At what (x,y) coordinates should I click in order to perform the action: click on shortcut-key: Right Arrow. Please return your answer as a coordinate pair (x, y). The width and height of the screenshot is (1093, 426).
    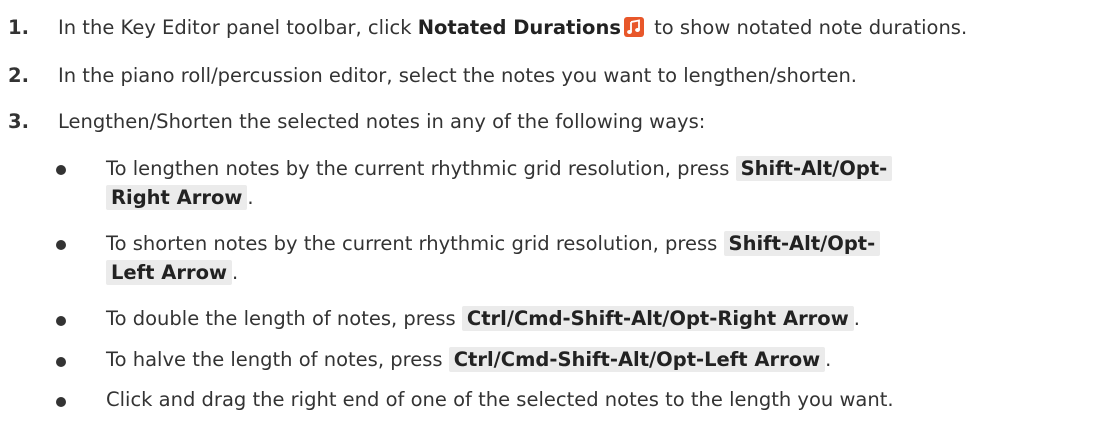
    Looking at the image, I should click on (177, 197).